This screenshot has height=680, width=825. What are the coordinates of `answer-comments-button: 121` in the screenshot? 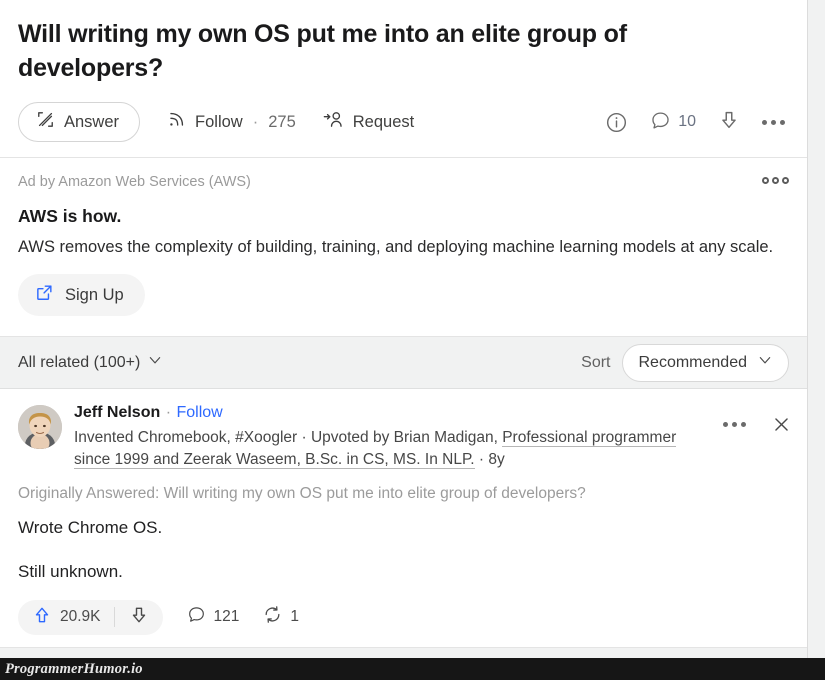 It's located at (213, 617).